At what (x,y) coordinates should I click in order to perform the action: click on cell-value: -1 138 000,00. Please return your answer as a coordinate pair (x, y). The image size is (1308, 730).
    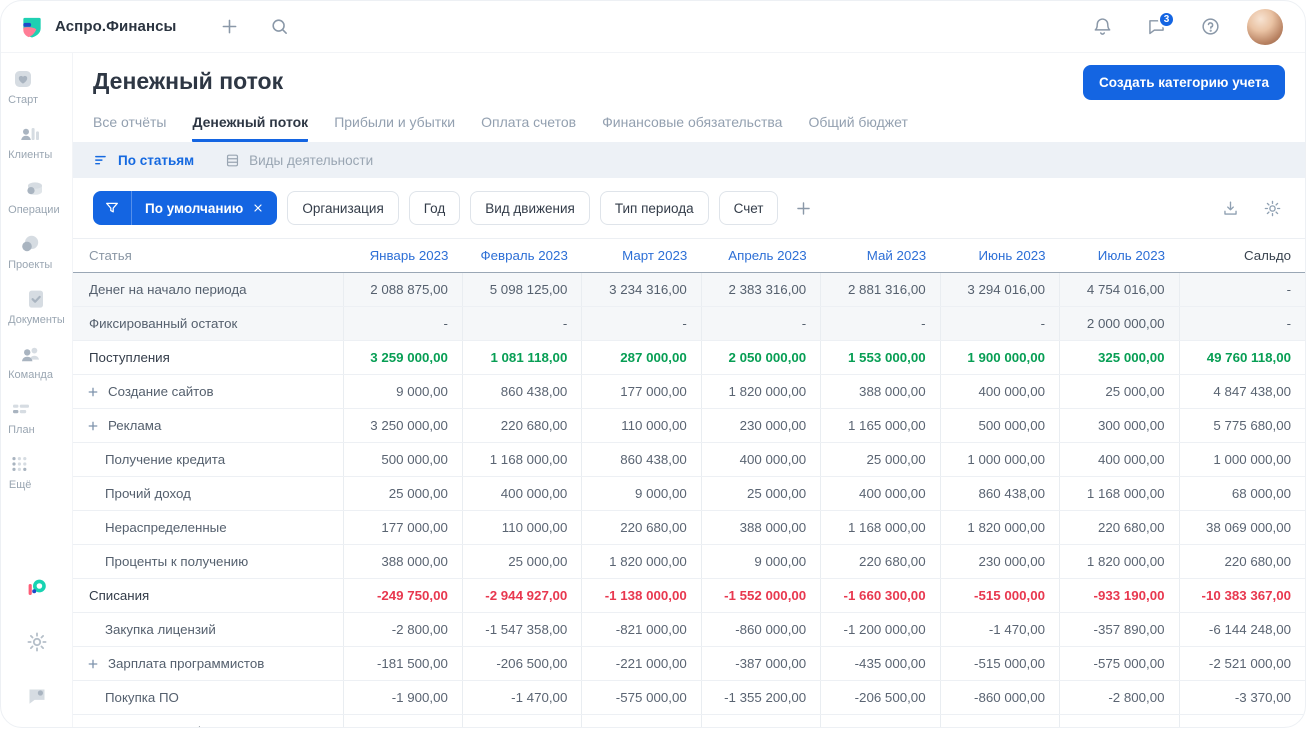
    Looking at the image, I should click on (641, 595).